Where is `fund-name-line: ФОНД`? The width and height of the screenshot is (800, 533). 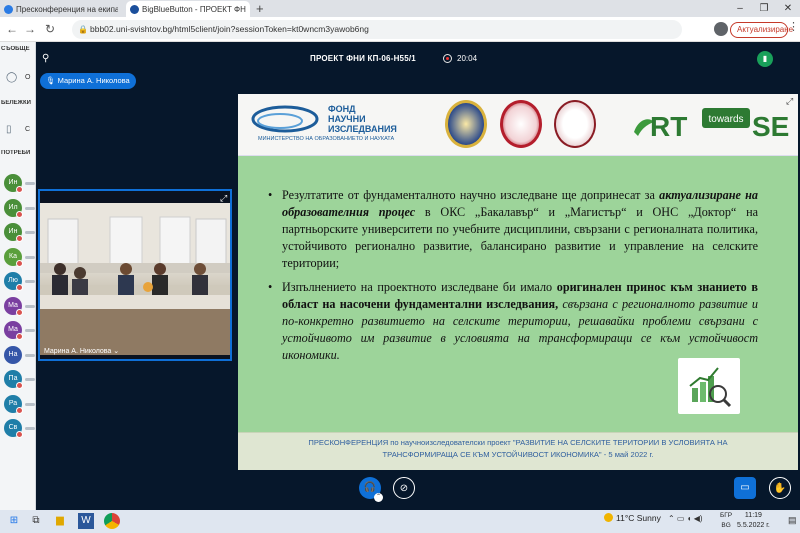
fund-name-line: ФОНД is located at coordinates (342, 109).